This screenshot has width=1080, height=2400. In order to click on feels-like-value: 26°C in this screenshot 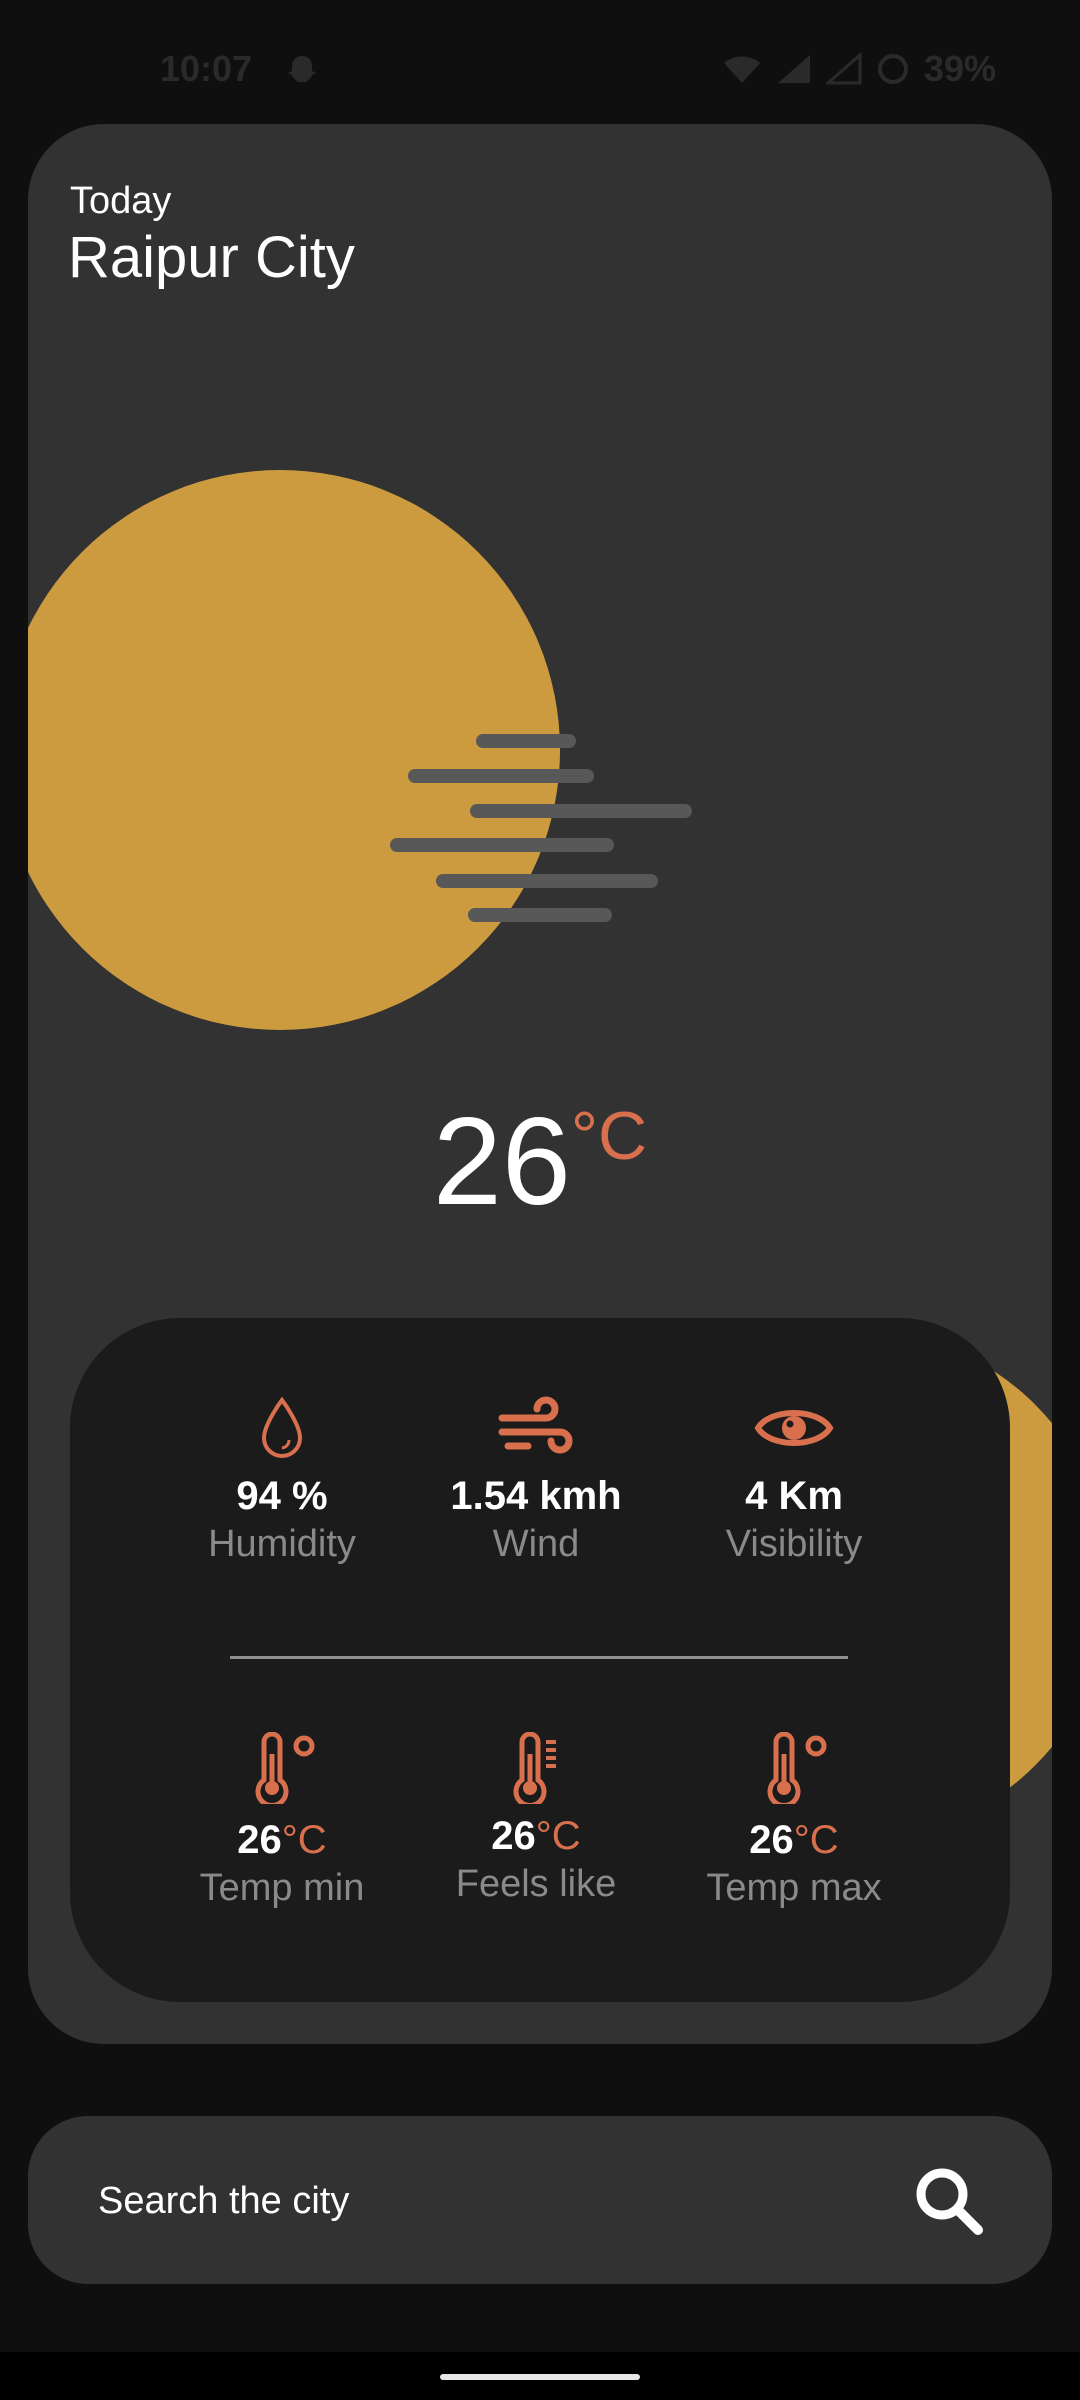, I will do `click(536, 1836)`.